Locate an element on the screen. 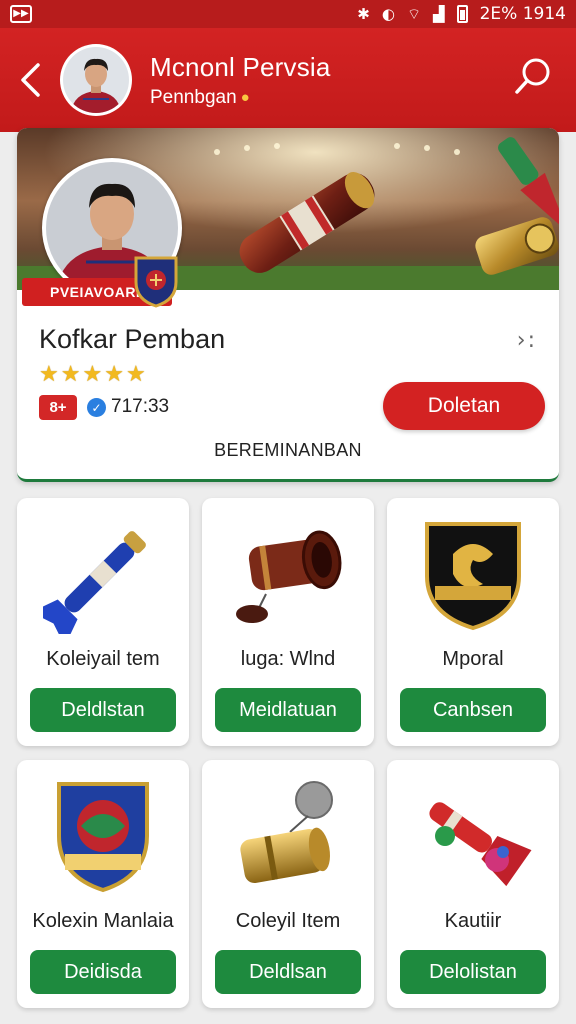  item-action-button: Meidlatuan is located at coordinates (288, 710).